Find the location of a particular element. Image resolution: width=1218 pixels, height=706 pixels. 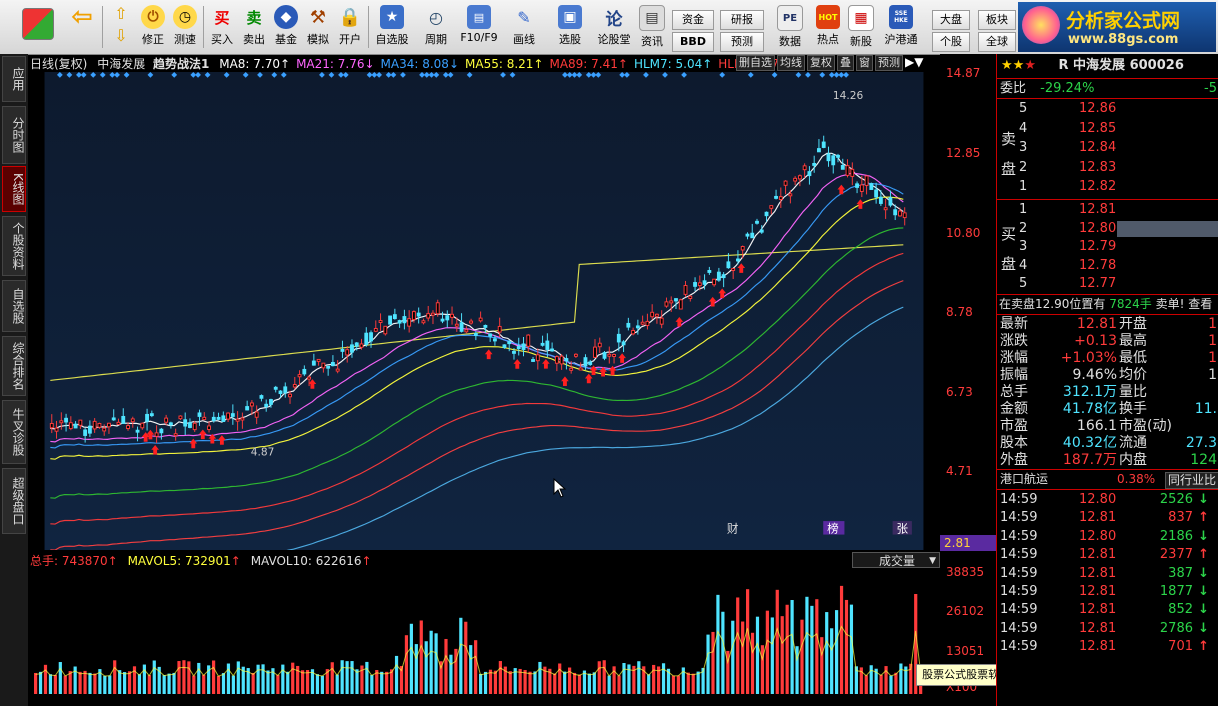

single-stock-button: 个股 is located at coordinates (951, 42).